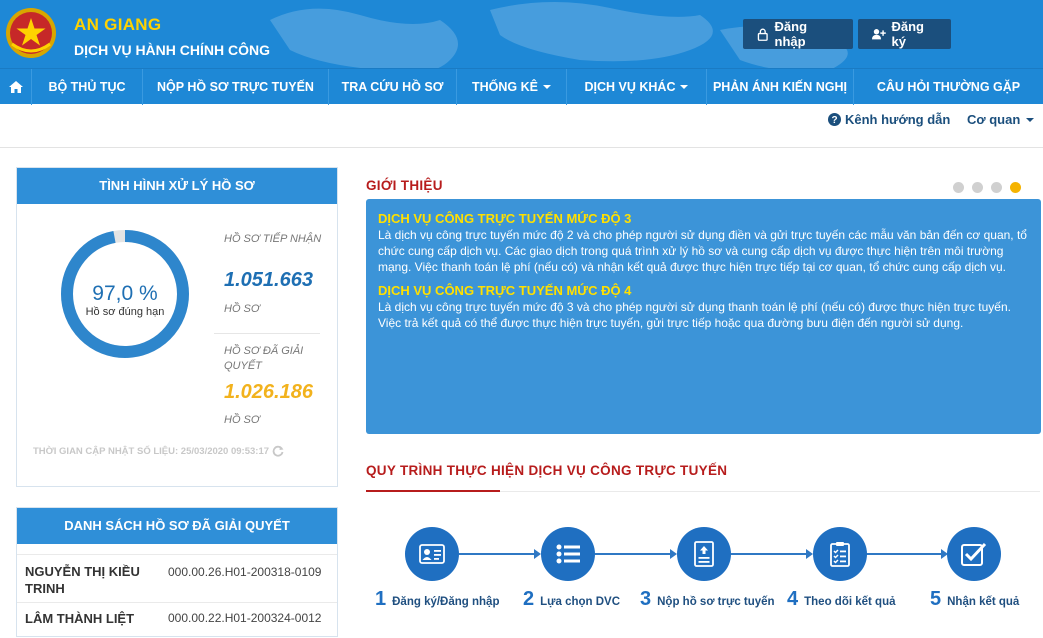 The width and height of the screenshot is (1043, 638). I want to click on step-5-label: 5 Nhận kết quả, so click(974, 599).